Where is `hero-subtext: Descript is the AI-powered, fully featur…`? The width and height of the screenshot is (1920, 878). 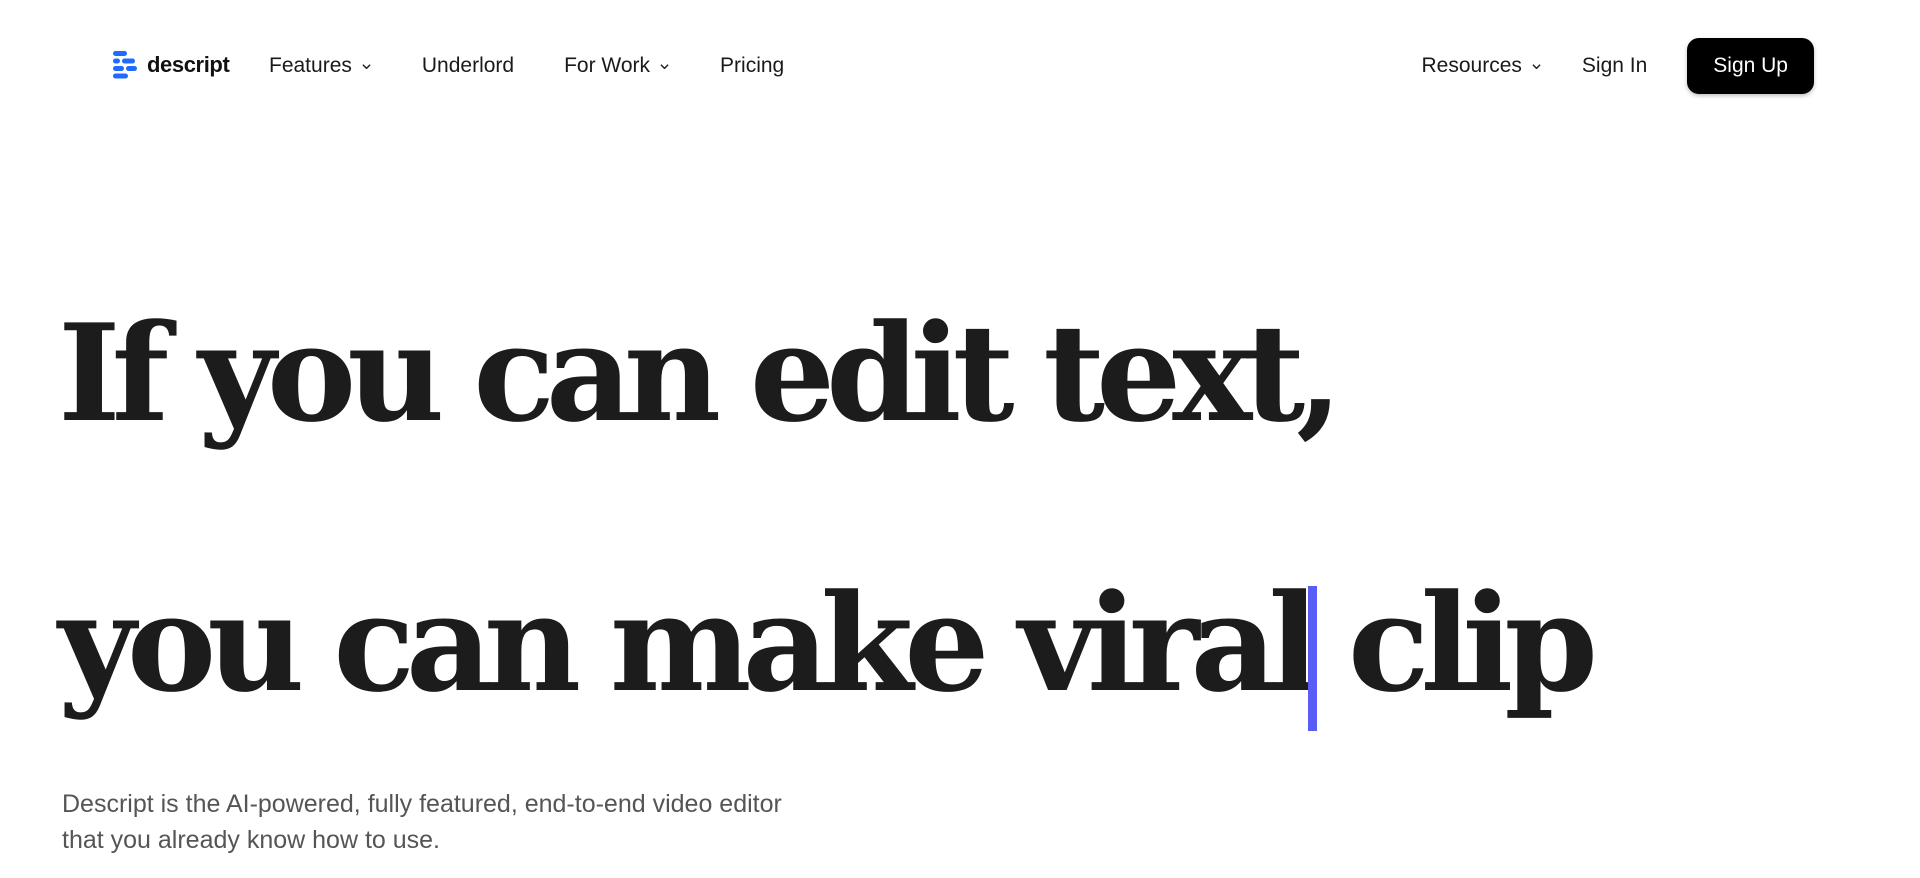 hero-subtext: Descript is the AI-powered, fully featur… is located at coordinates (512, 822).